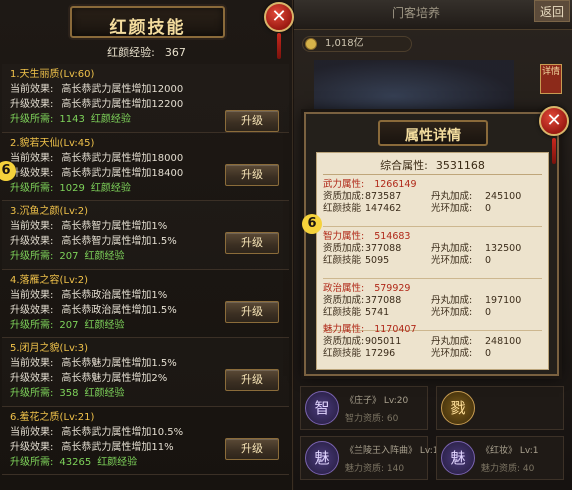 The image size is (572, 490). I want to click on skill-name: 3.沉鱼之颜(Lv:2), so click(49, 211).